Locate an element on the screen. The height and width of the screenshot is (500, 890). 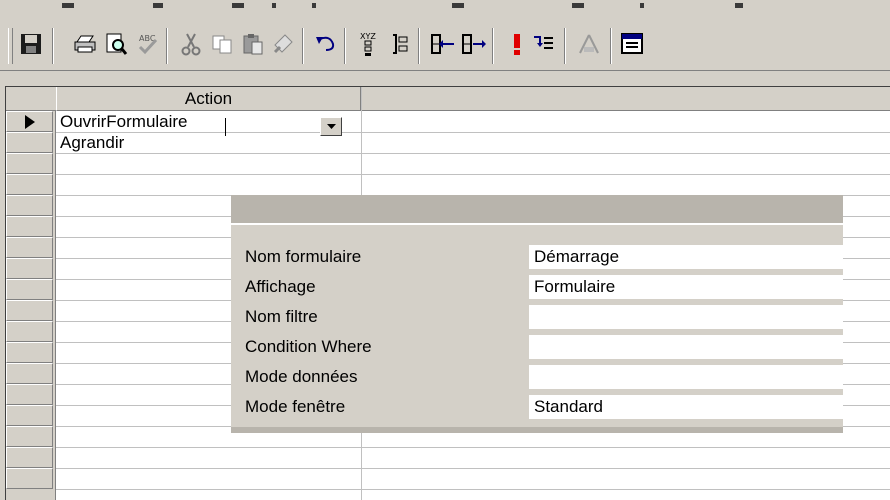
insert-row-button is located at coordinates (443, 44).